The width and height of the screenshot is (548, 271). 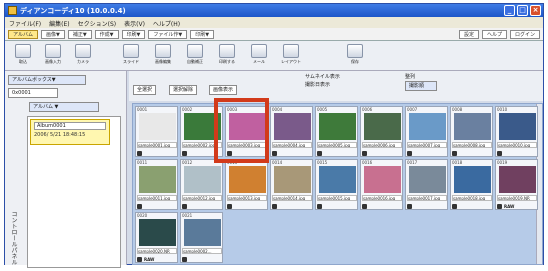 What do you see at coordinates (337, 145) in the screenshot?
I see `thumb-filename: sample0005.jpg` at bounding box center [337, 145].